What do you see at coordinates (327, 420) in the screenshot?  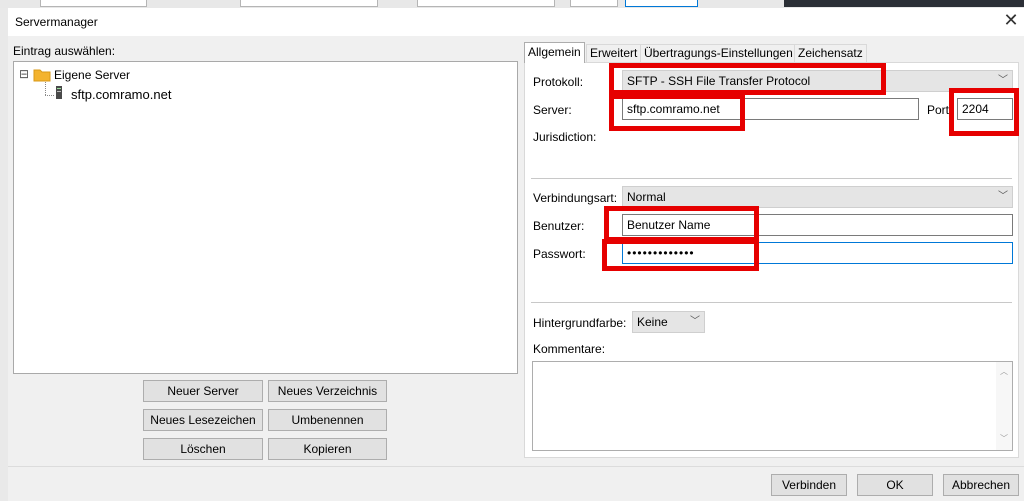 I see `rename-button: Umbenennen` at bounding box center [327, 420].